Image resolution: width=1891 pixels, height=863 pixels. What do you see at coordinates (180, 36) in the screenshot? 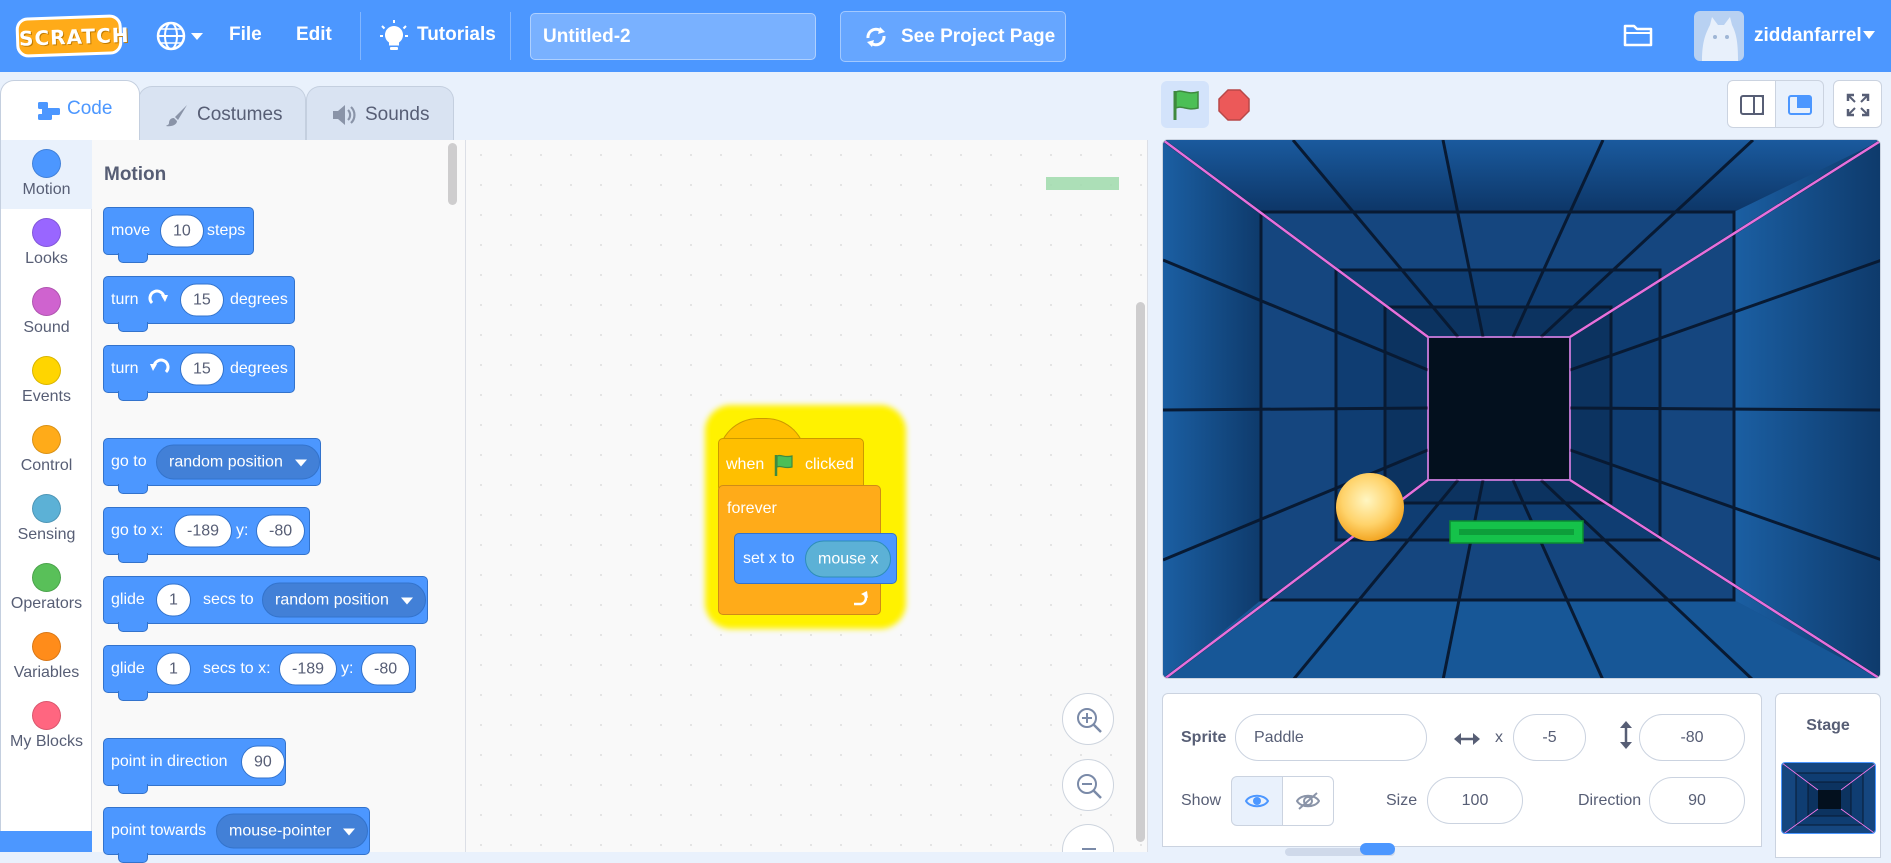
I see `globe-icon` at bounding box center [180, 36].